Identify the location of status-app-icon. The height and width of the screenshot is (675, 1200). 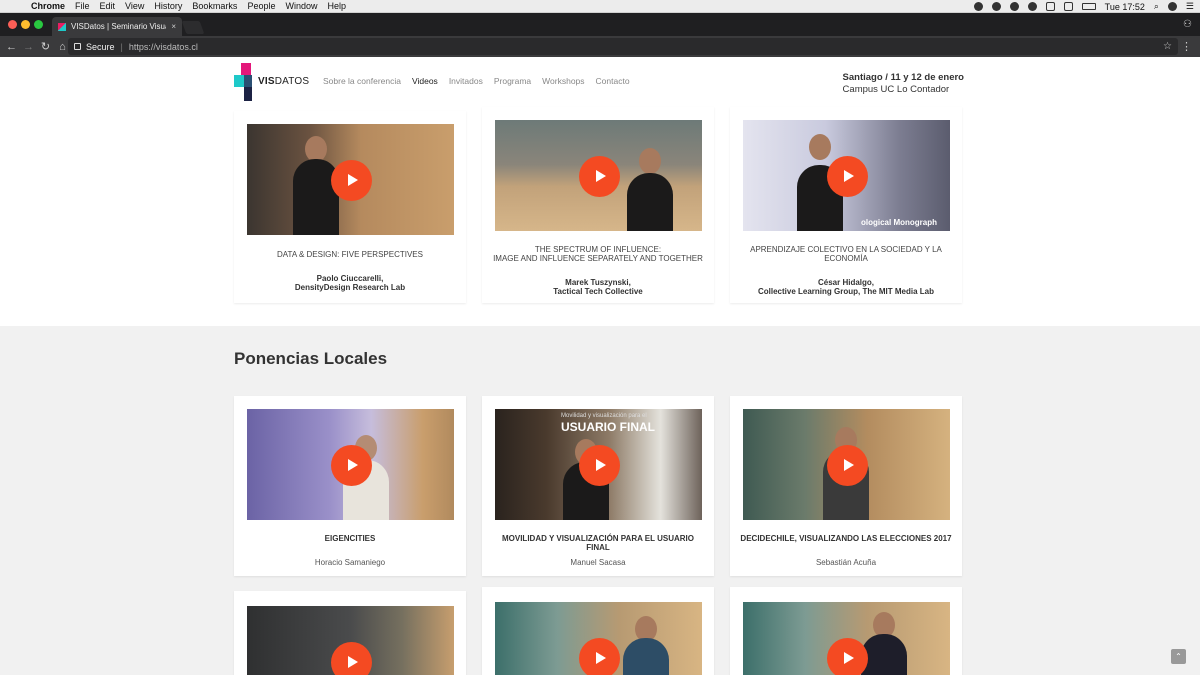
(978, 6).